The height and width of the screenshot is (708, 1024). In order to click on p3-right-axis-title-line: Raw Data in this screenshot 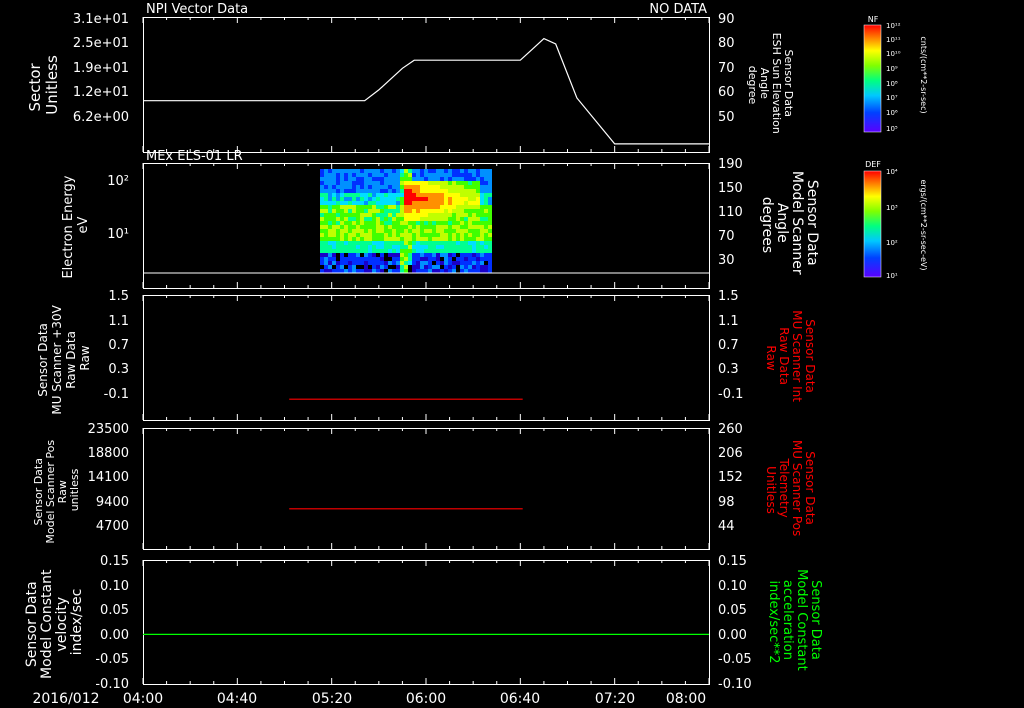, I will do `click(784, 356)`.